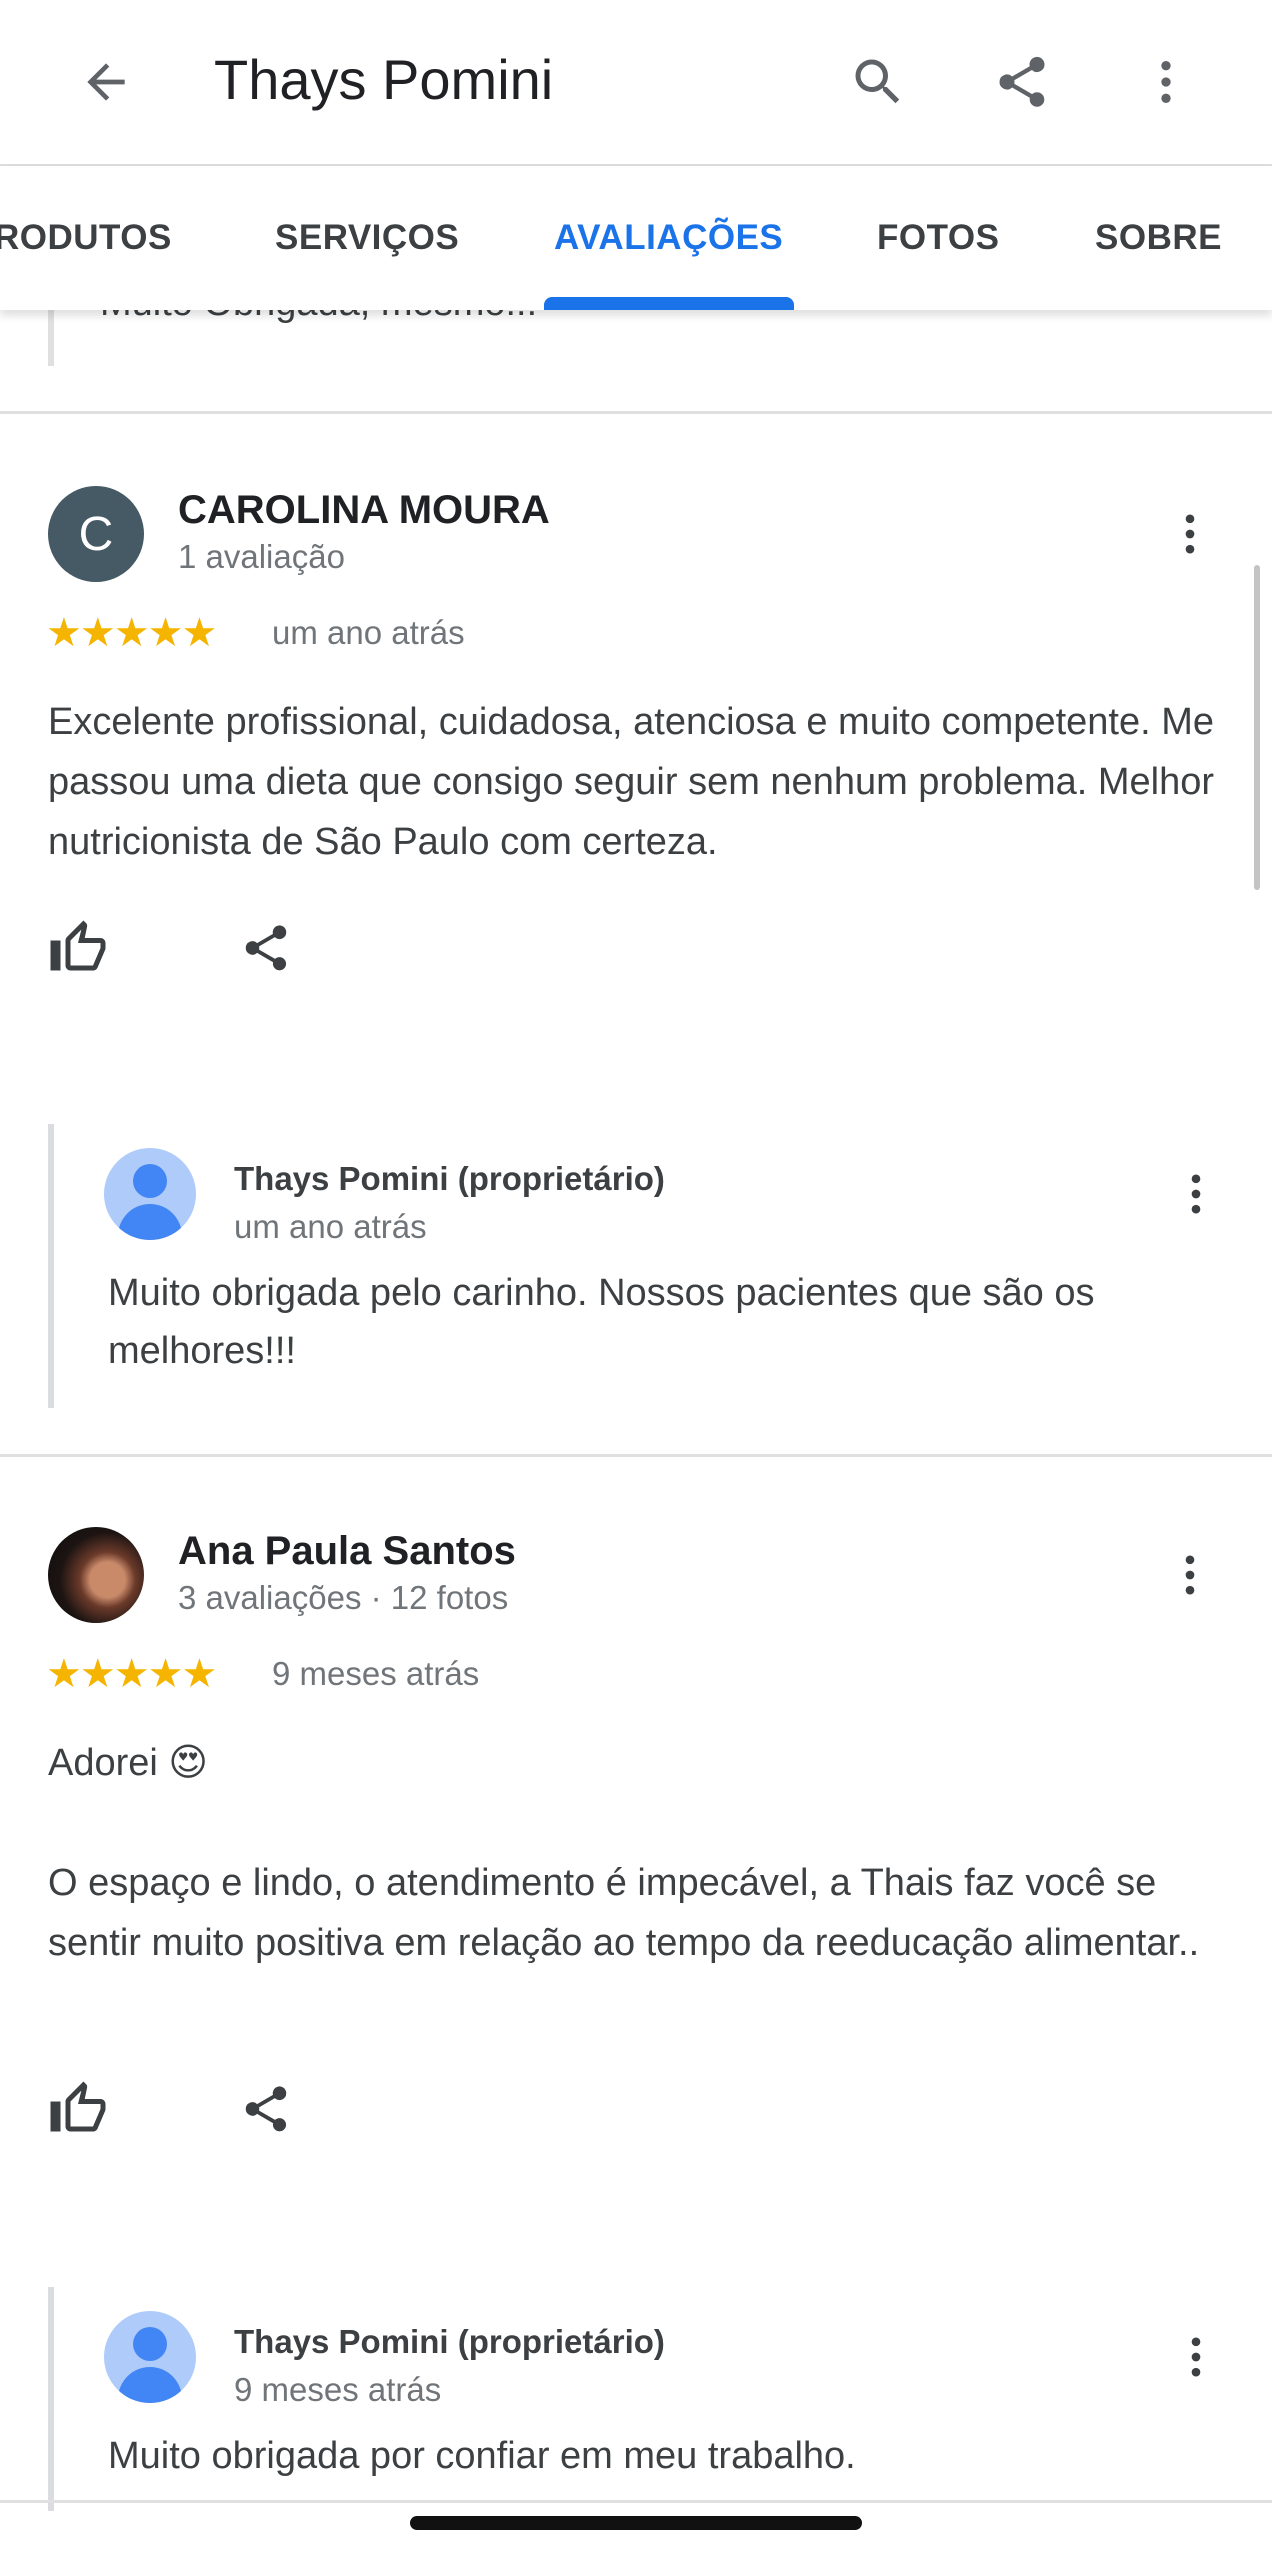 The height and width of the screenshot is (2560, 1272). What do you see at coordinates (636, 2523) in the screenshot?
I see `home-indicator` at bounding box center [636, 2523].